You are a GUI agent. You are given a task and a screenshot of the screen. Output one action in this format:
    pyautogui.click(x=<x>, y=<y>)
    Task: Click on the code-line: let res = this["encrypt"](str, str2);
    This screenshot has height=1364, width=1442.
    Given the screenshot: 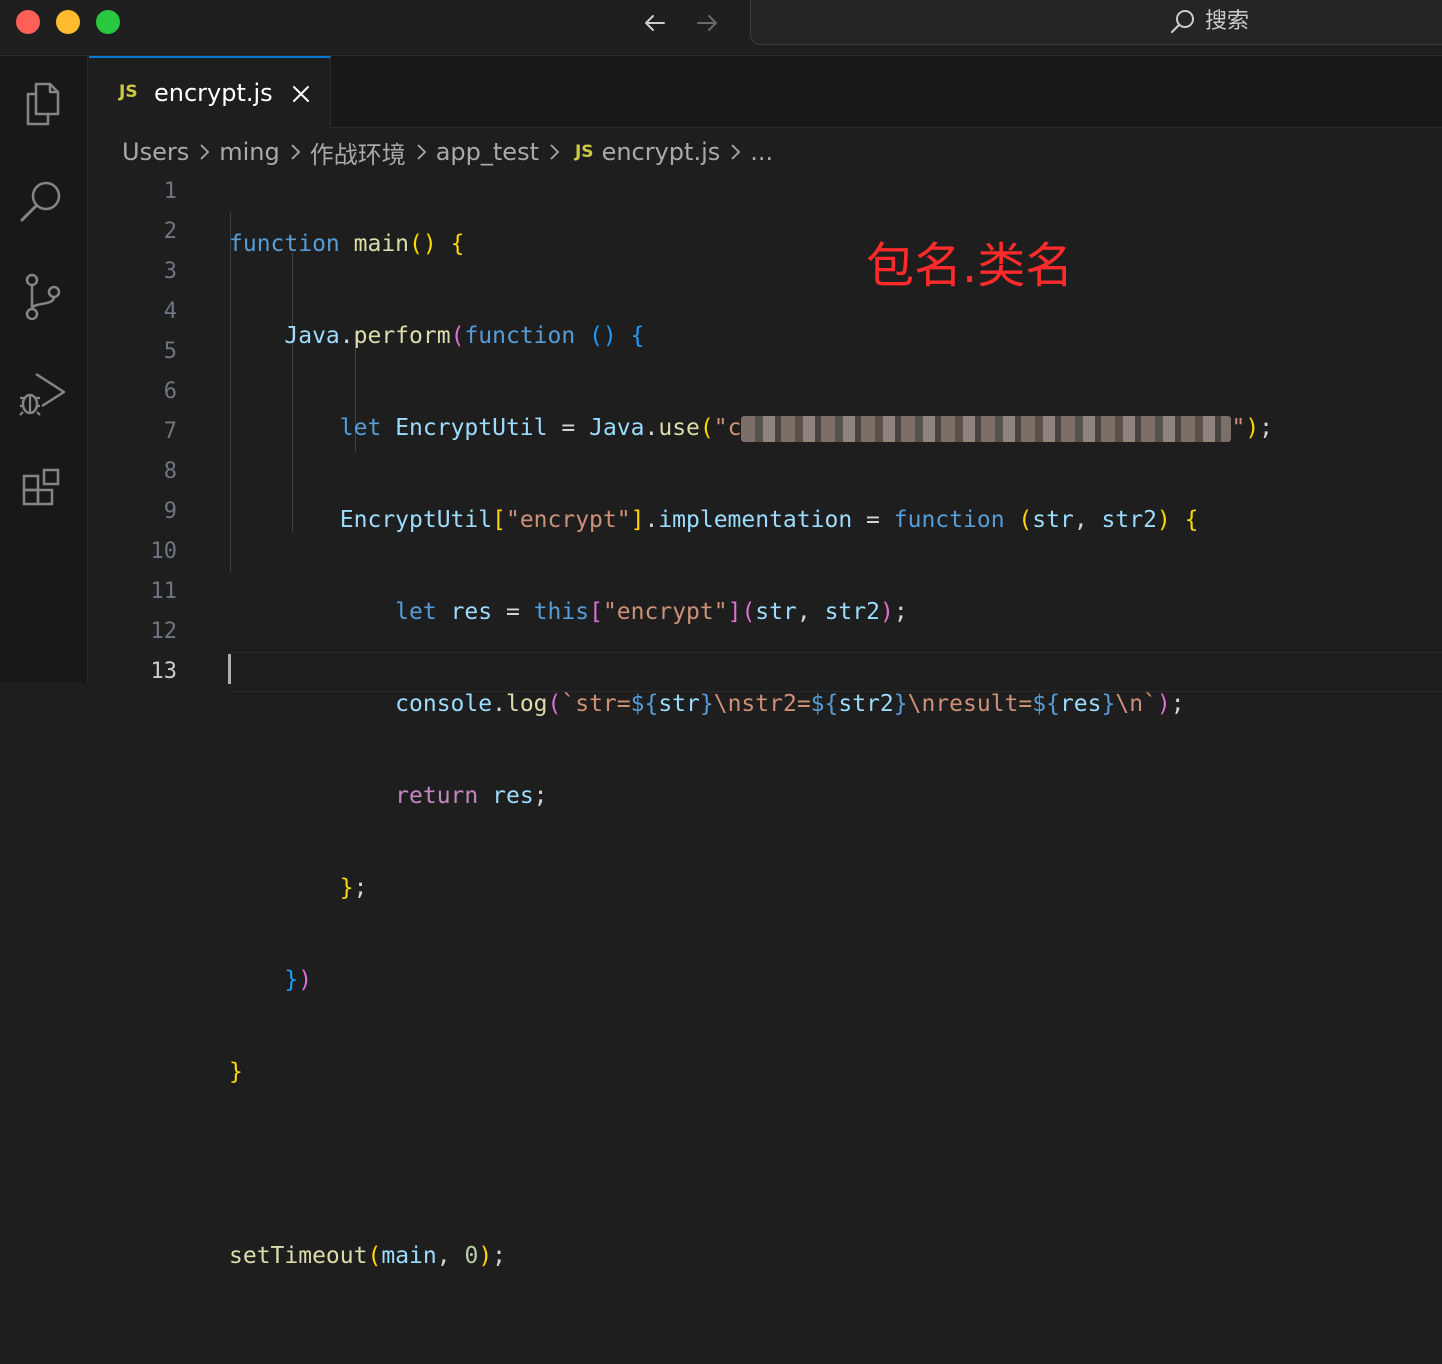 What is the action you would take?
    pyautogui.click(x=651, y=612)
    